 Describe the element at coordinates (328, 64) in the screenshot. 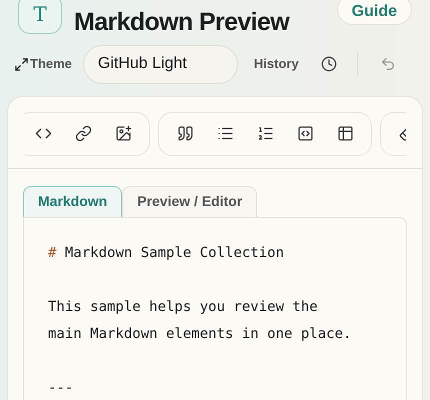

I see `history-icon` at that location.